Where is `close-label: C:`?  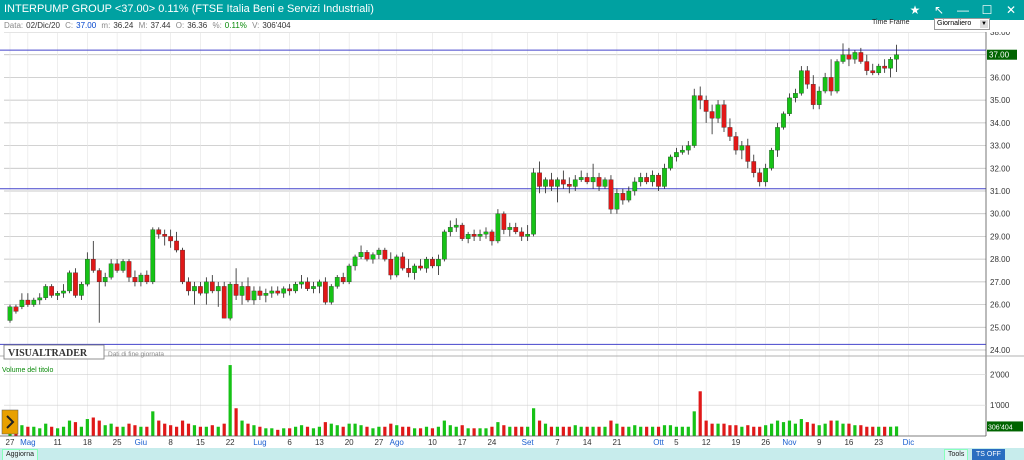
close-label: C: is located at coordinates (69, 25).